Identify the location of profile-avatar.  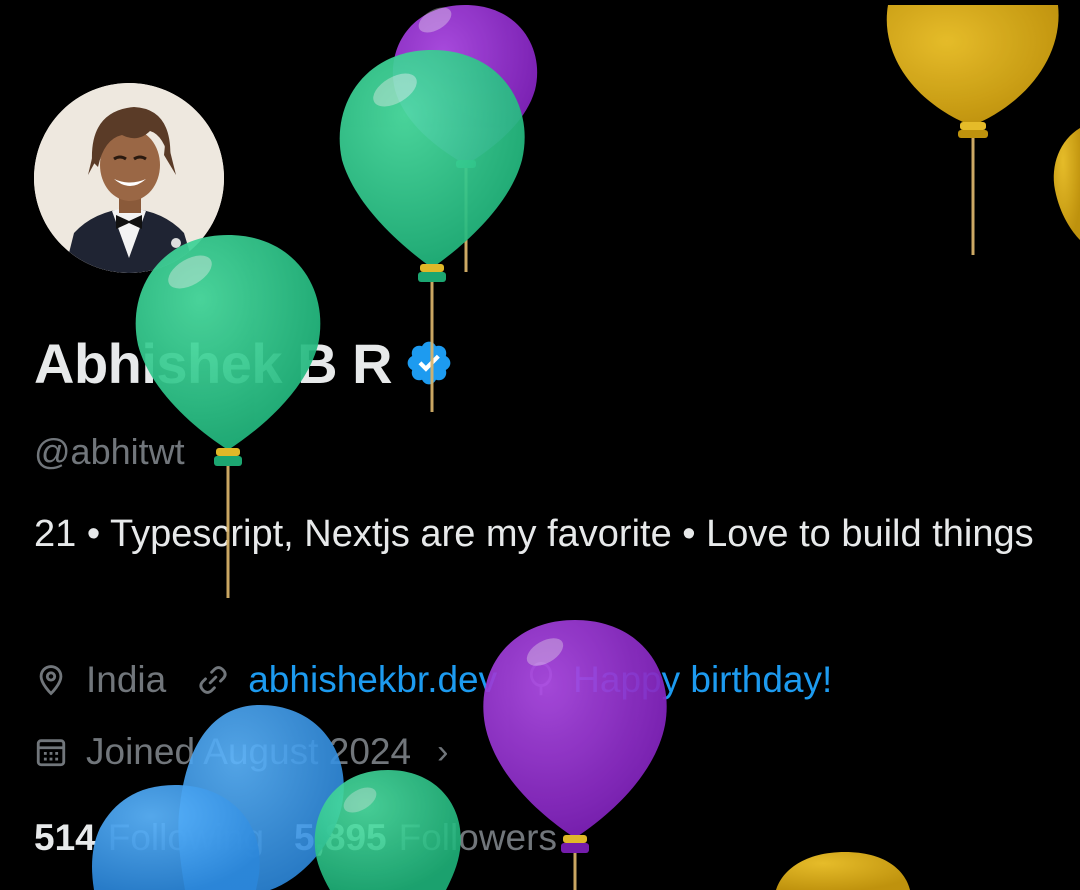
(129, 178).